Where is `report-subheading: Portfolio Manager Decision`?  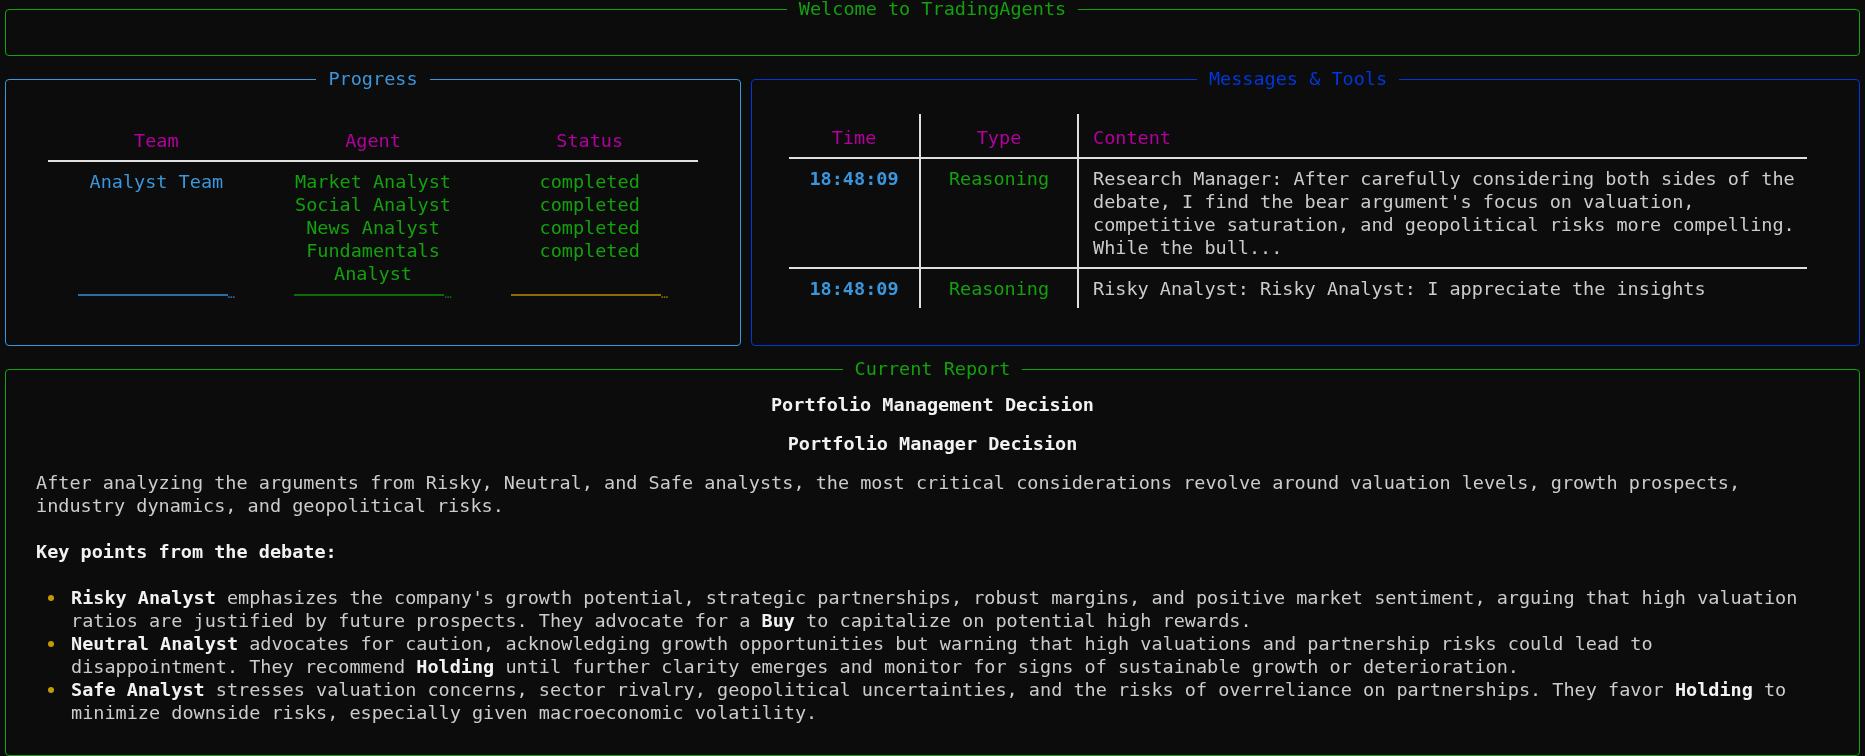 report-subheading: Portfolio Manager Decision is located at coordinates (932, 443).